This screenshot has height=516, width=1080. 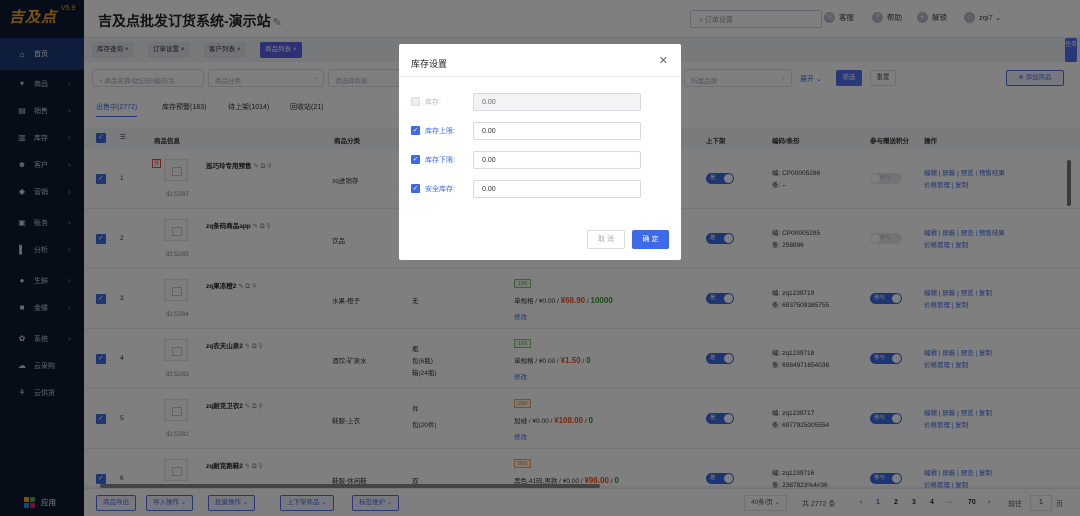 I want to click on confirm-button: 确 定, so click(x=650, y=239).